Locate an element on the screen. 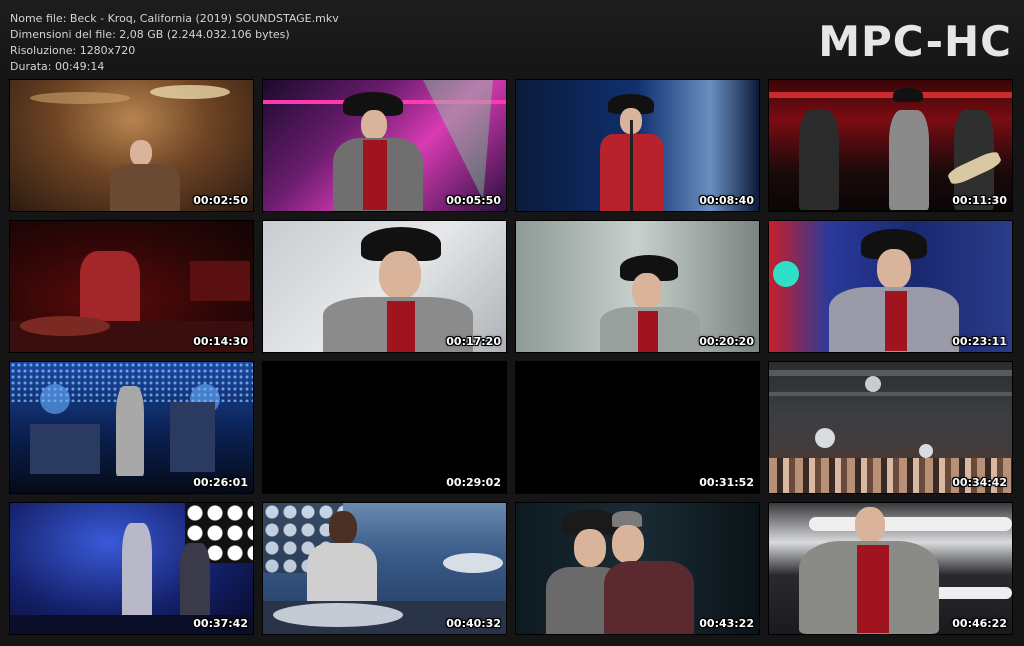  thumbnail-timestamp: 00:05:50 is located at coordinates (473, 200).